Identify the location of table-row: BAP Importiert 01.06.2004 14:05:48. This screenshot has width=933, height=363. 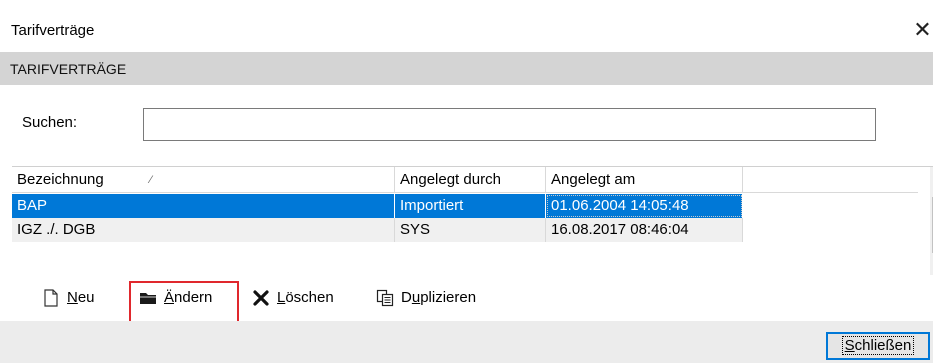
(465, 206).